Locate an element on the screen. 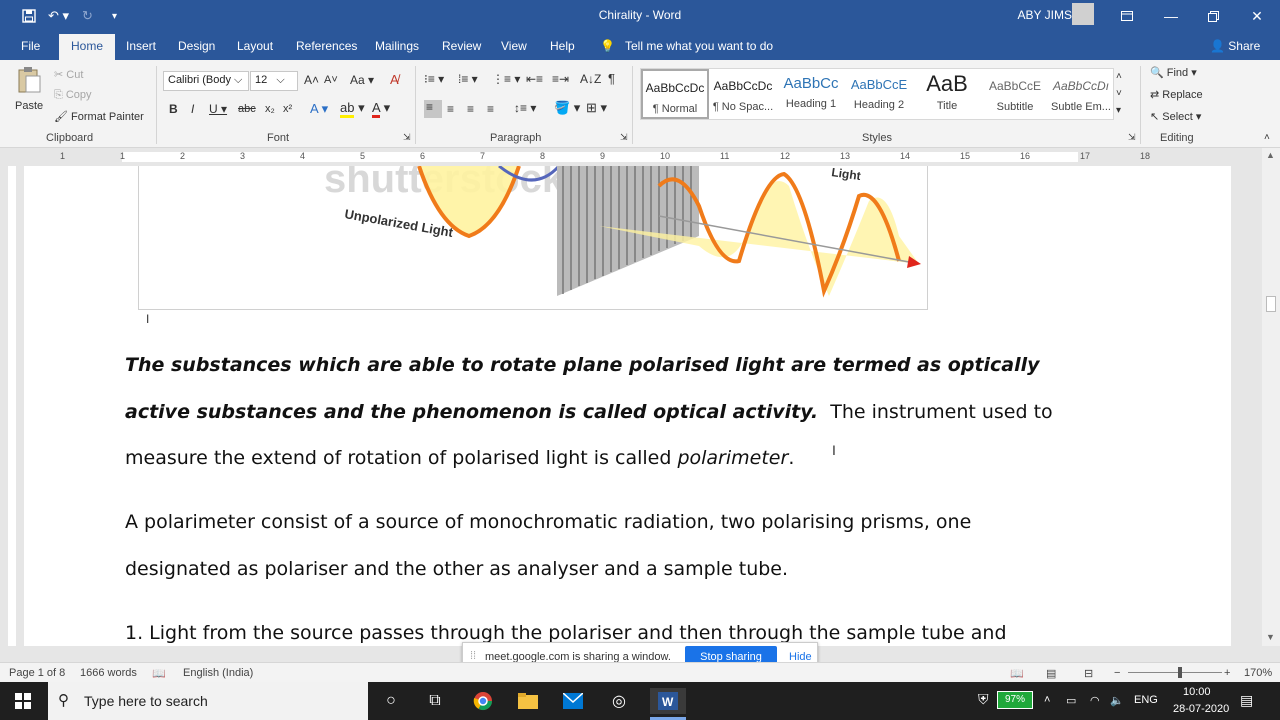  change-case-icon: Aa ▾ is located at coordinates (362, 80).